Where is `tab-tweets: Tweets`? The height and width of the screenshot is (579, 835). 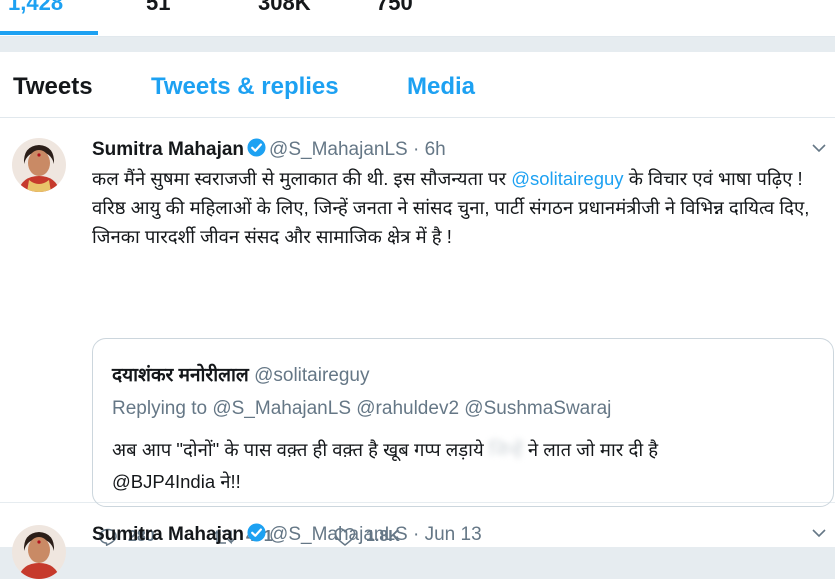
tab-tweets: Tweets is located at coordinates (53, 87).